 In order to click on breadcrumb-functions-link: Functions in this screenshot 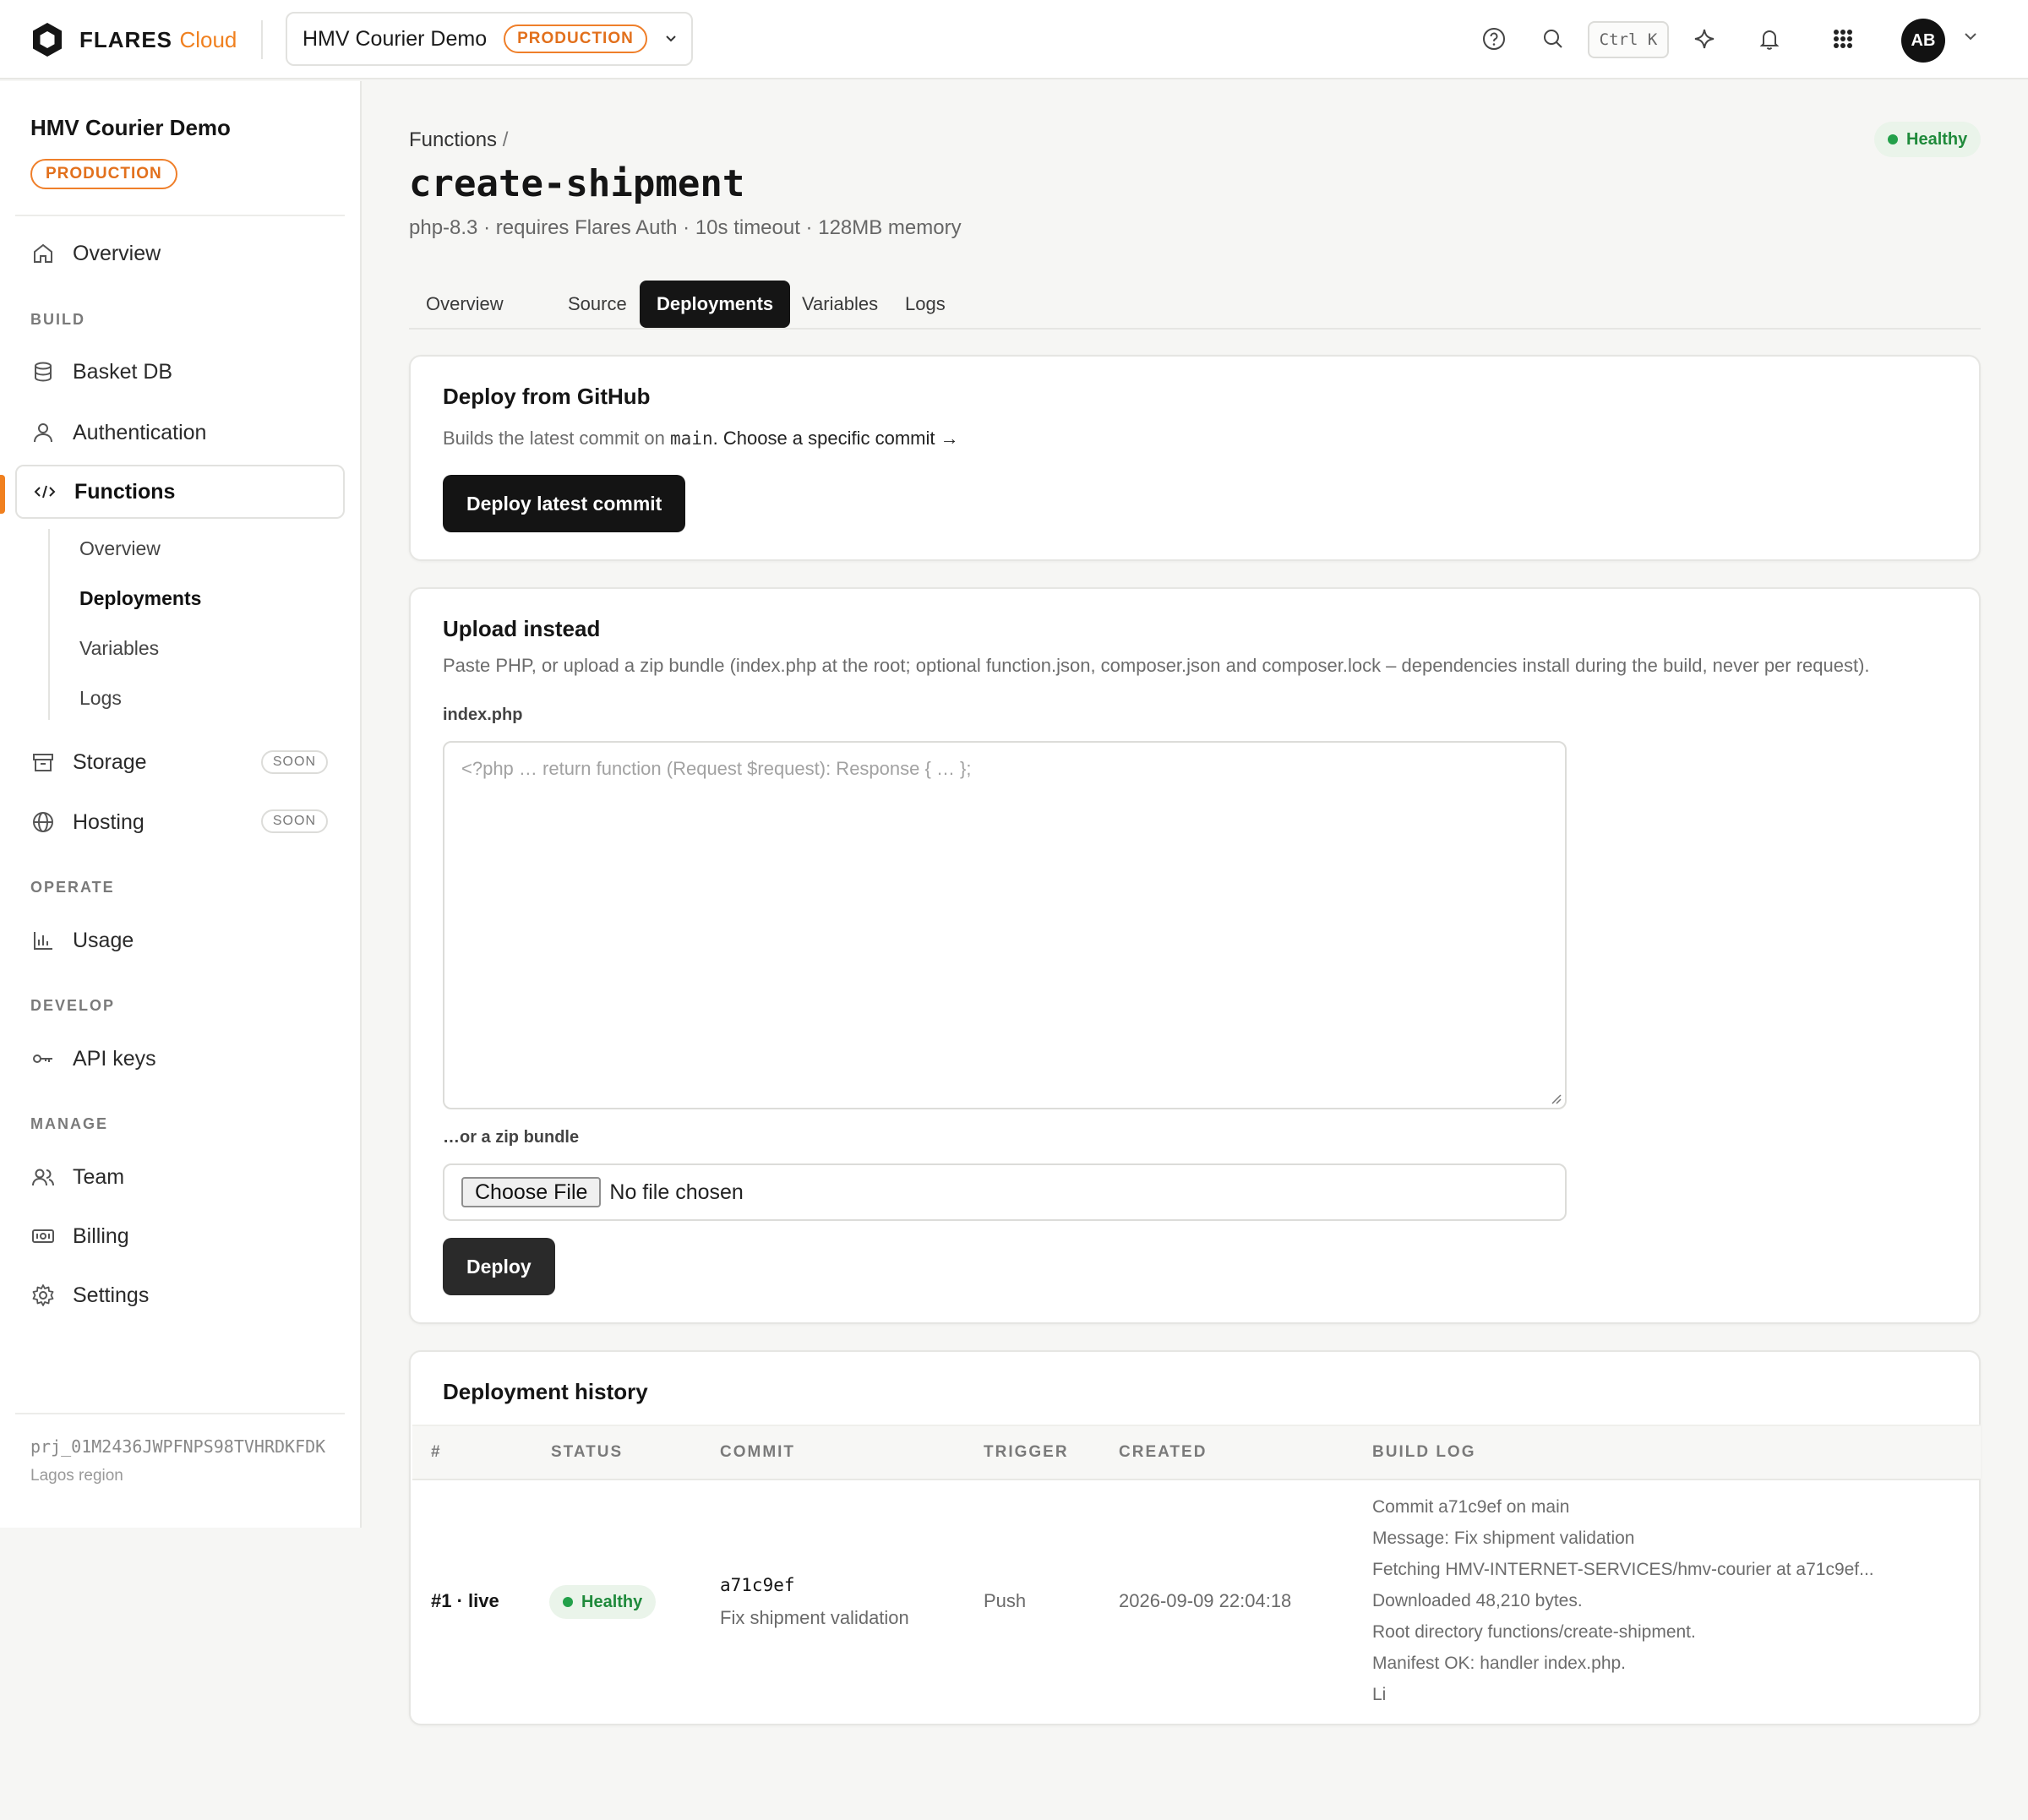, I will do `click(453, 140)`.